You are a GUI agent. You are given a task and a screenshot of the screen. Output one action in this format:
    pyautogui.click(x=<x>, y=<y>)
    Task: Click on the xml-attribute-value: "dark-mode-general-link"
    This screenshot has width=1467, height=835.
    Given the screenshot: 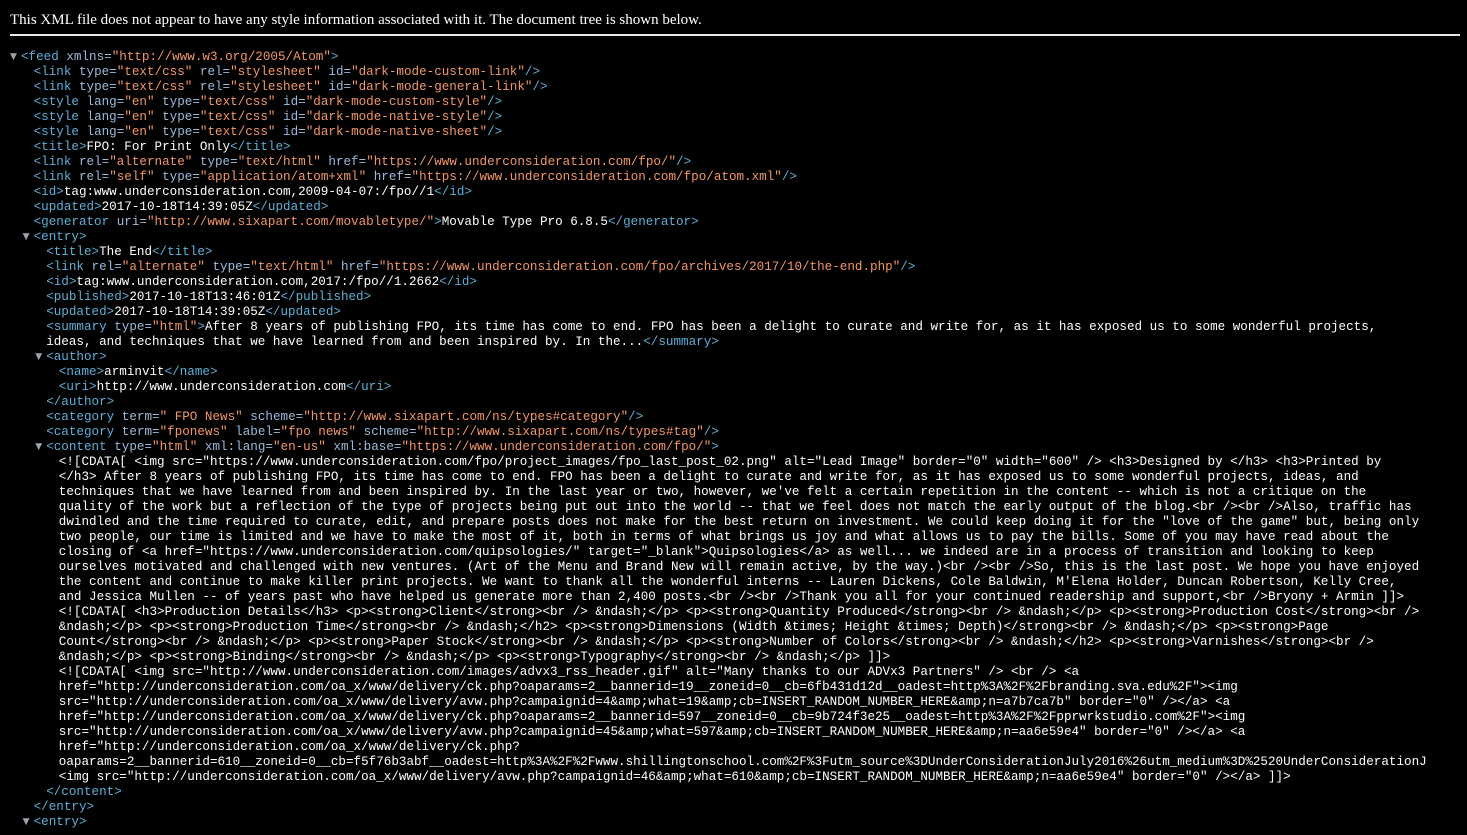 What is the action you would take?
    pyautogui.click(x=442, y=87)
    